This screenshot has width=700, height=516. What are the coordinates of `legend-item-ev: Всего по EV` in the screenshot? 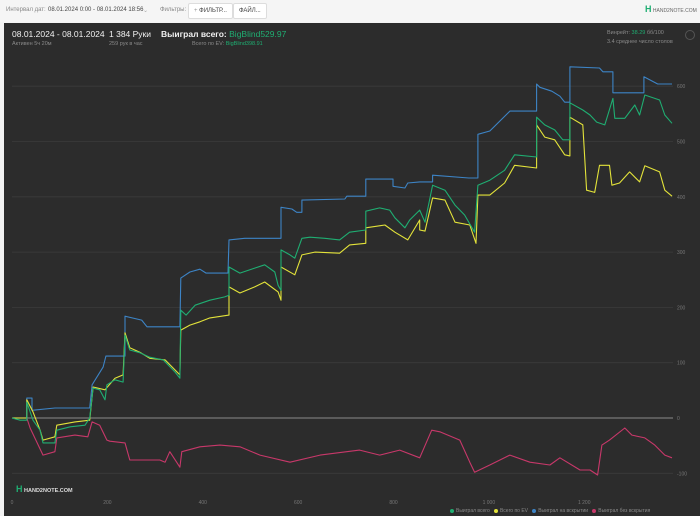 It's located at (511, 511).